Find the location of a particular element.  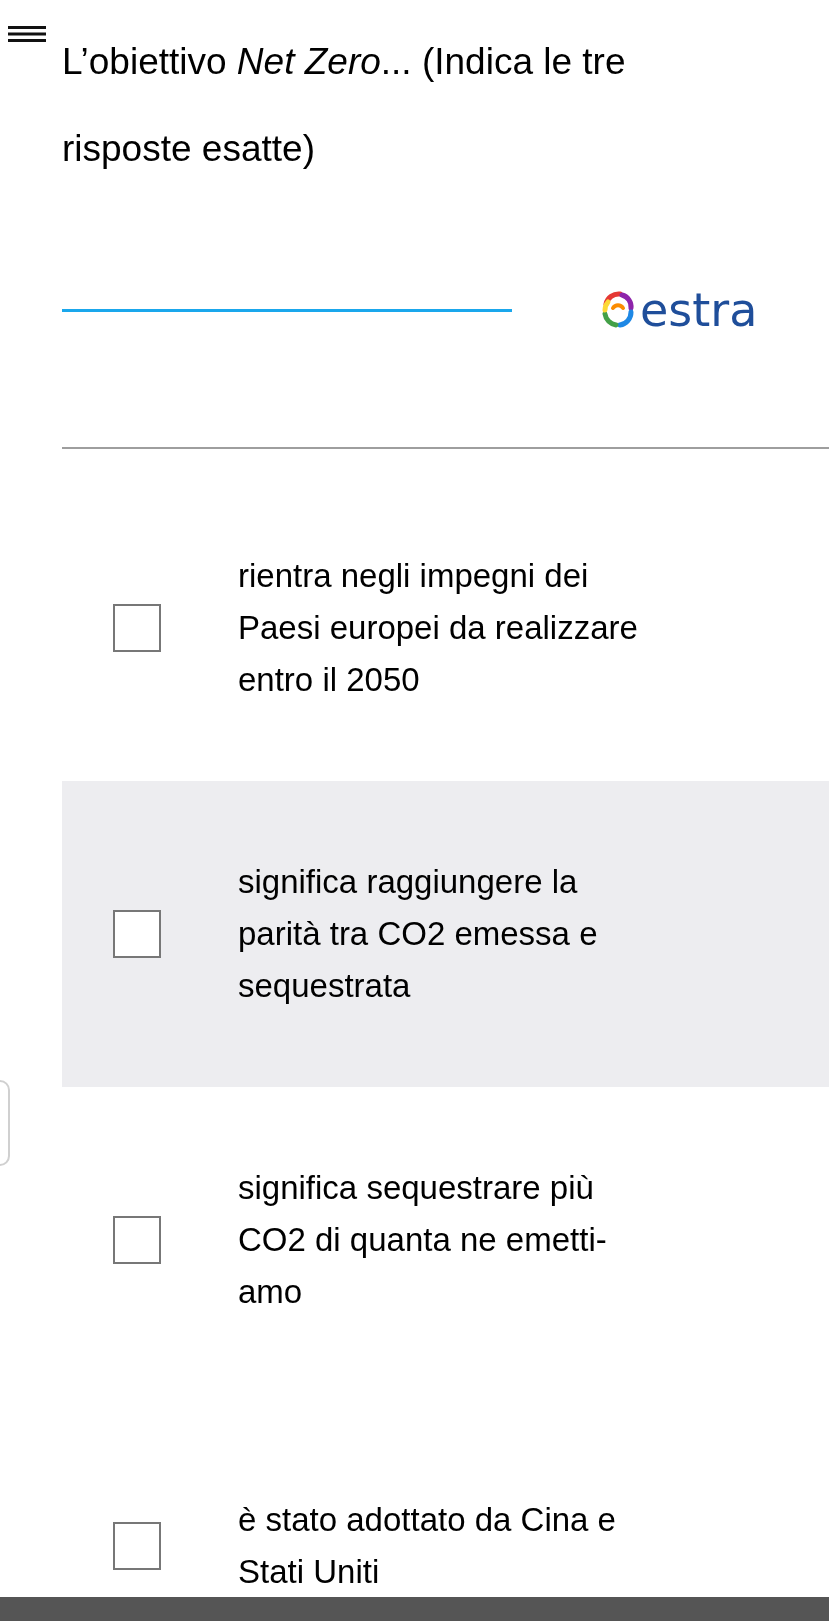

menu-icon is located at coordinates (27, 34).